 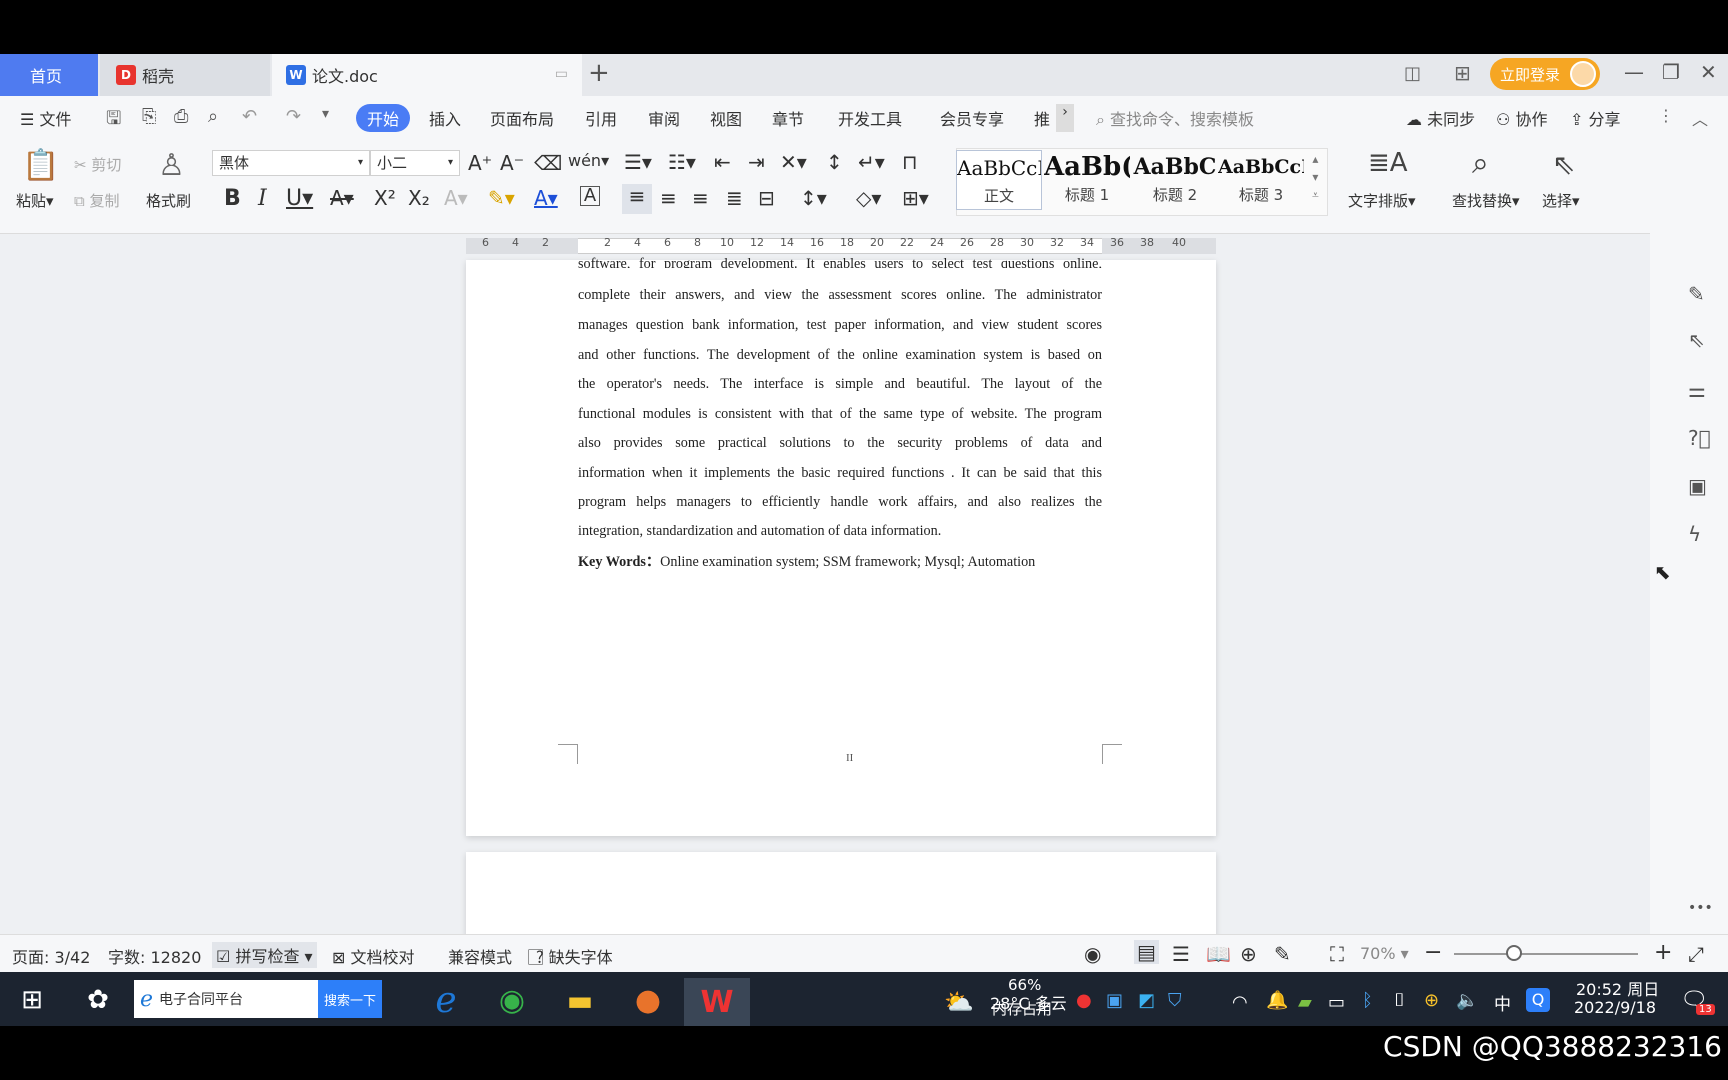 I want to click on lightning-icon: ϟ, so click(x=1694, y=534).